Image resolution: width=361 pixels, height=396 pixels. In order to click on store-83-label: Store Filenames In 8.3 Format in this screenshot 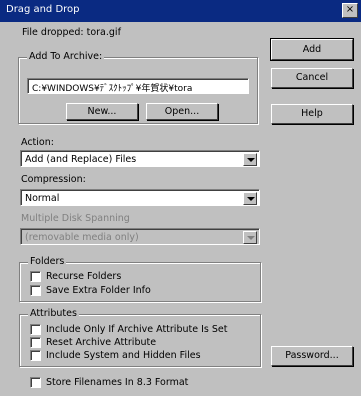, I will do `click(117, 382)`.